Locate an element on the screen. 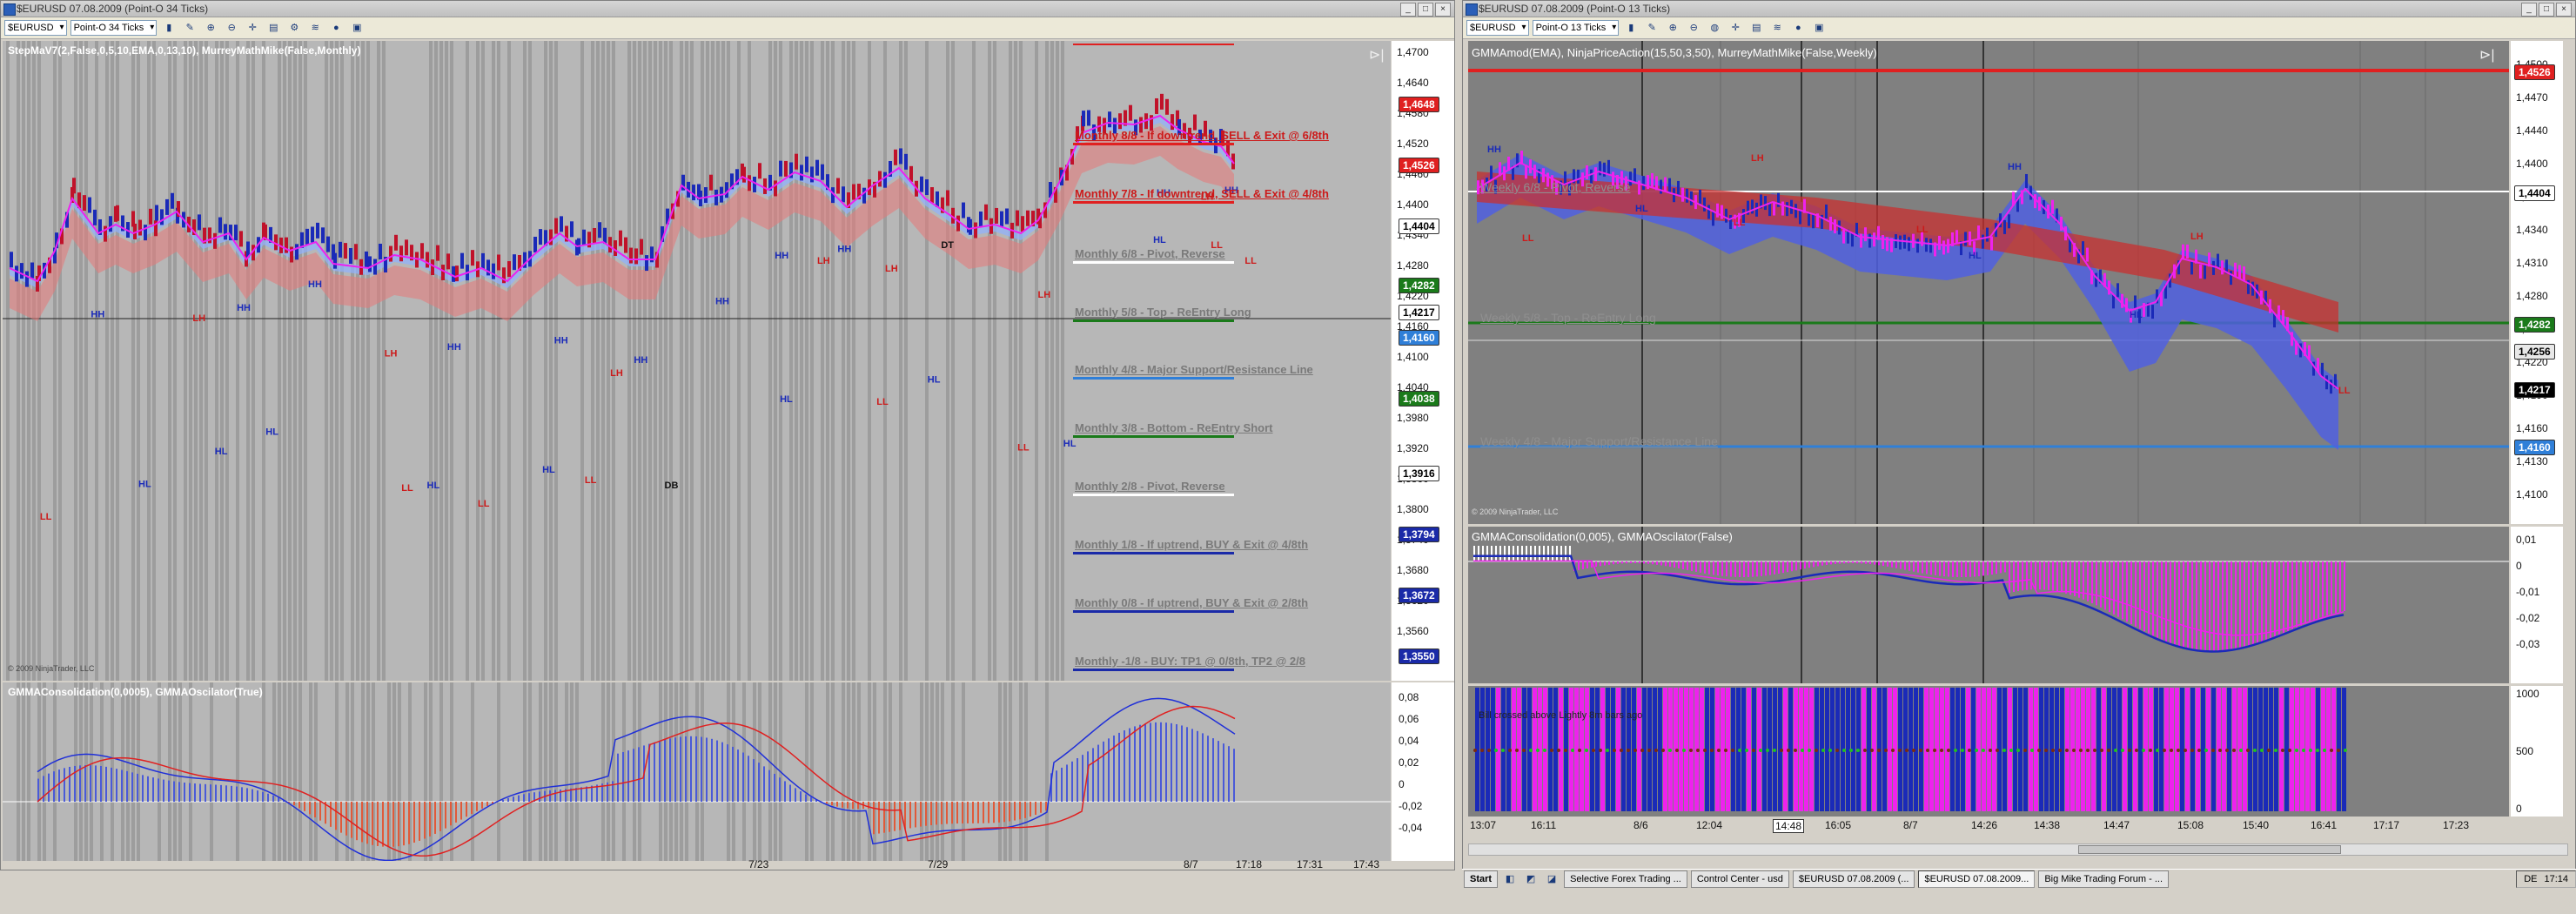  strategies-icon: ⚙ is located at coordinates (294, 28).